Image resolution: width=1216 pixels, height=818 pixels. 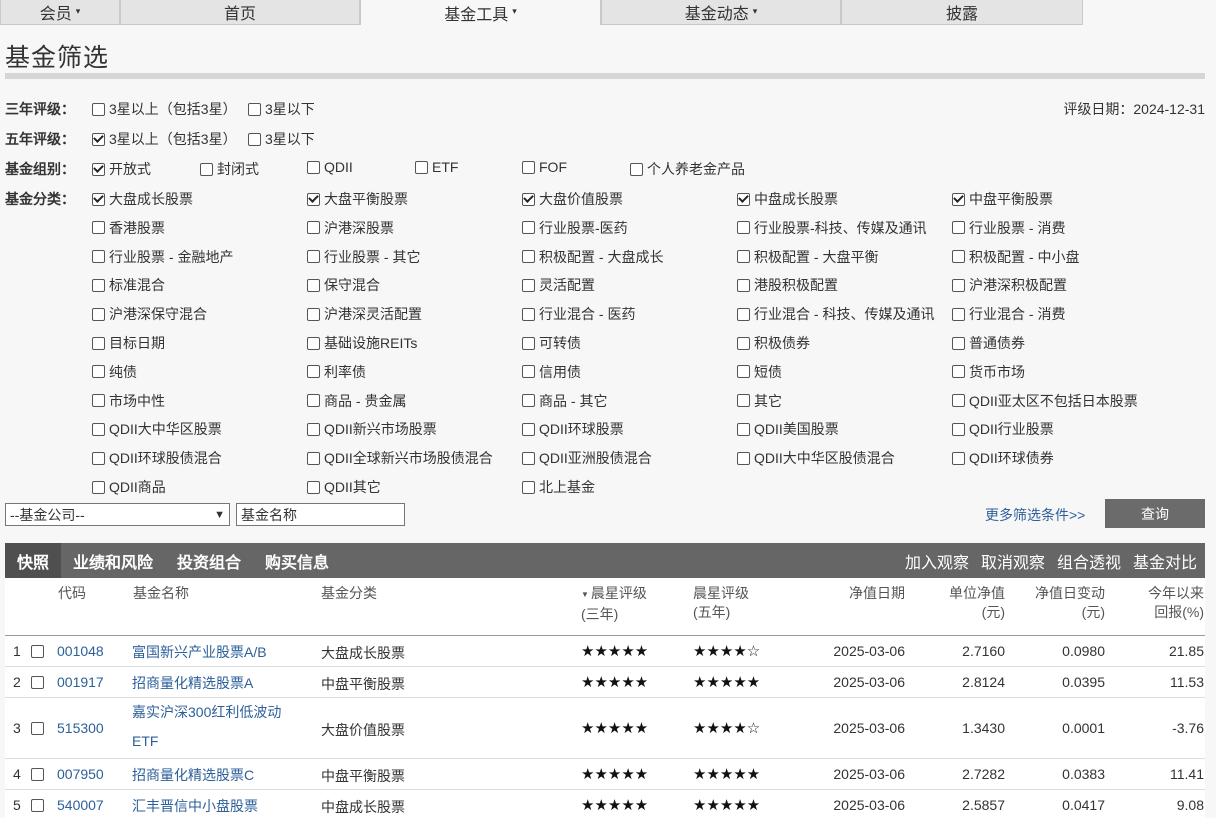 I want to click on fund-category-option-4: 中盘平衡股票, so click(x=1002, y=199).